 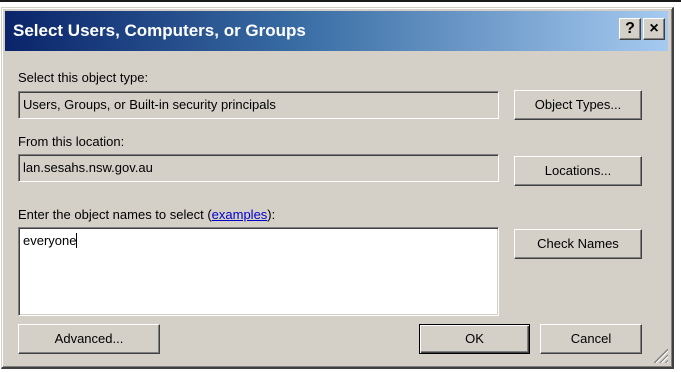 What do you see at coordinates (77, 240) in the screenshot?
I see `text-caret` at bounding box center [77, 240].